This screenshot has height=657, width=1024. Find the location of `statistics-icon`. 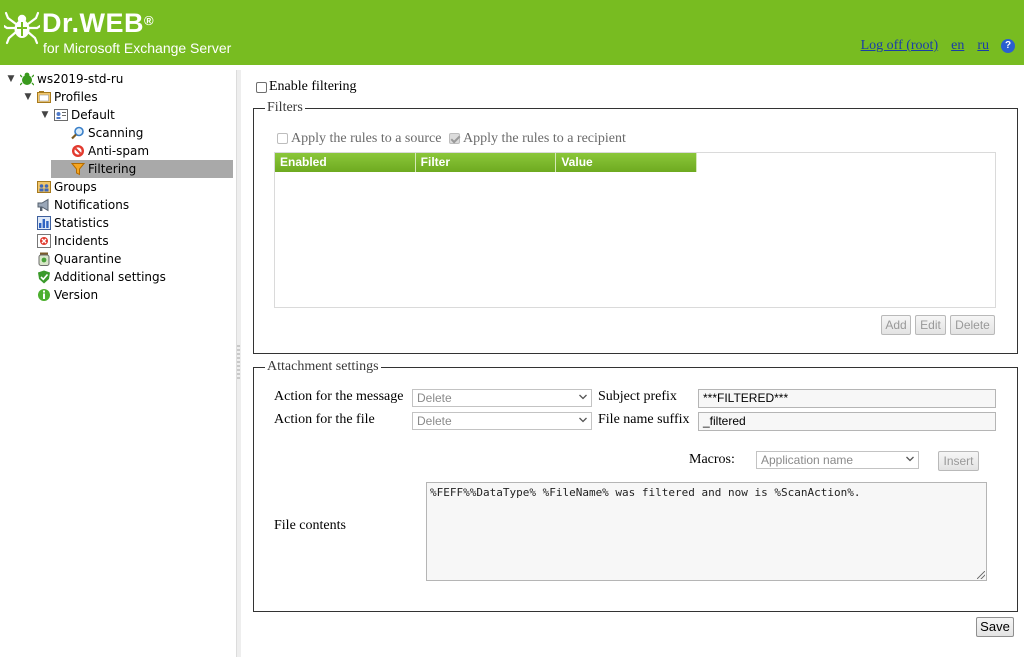

statistics-icon is located at coordinates (44, 223).